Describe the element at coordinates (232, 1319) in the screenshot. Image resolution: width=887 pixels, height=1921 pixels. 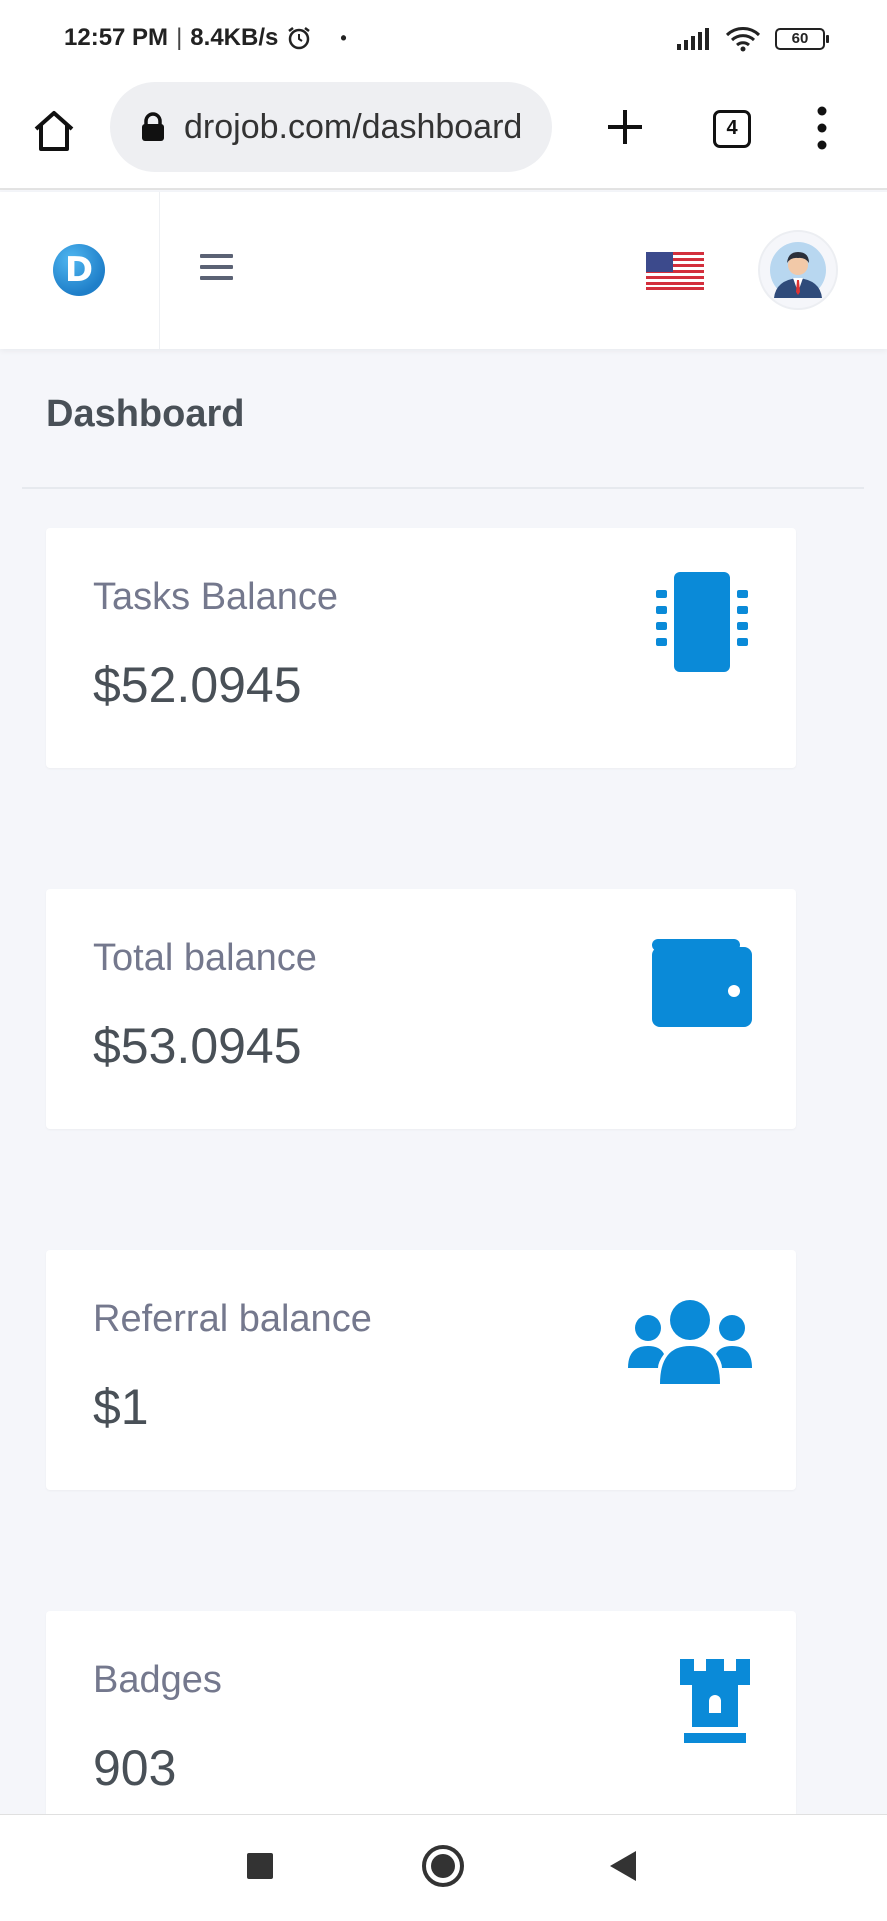
I see `card-label: Referral balance` at that location.